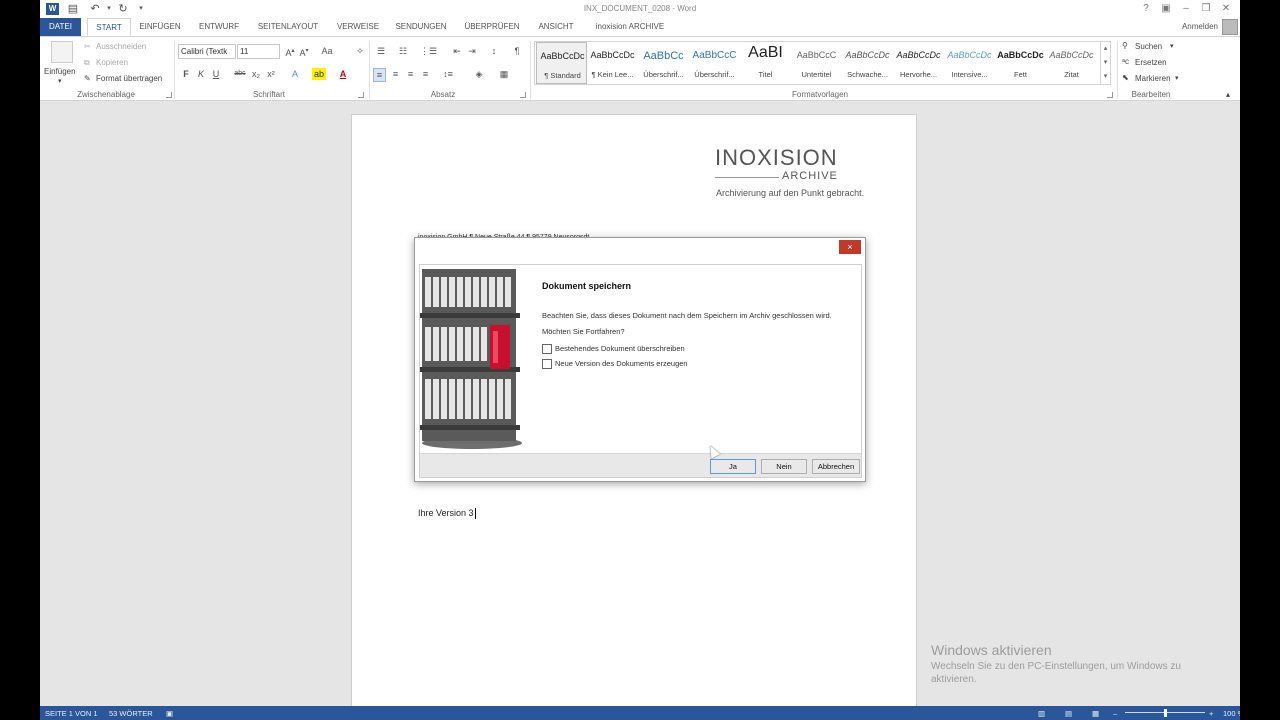 The height and width of the screenshot is (720, 1280). What do you see at coordinates (425, 74) in the screenshot?
I see `justify-icon: ≡` at bounding box center [425, 74].